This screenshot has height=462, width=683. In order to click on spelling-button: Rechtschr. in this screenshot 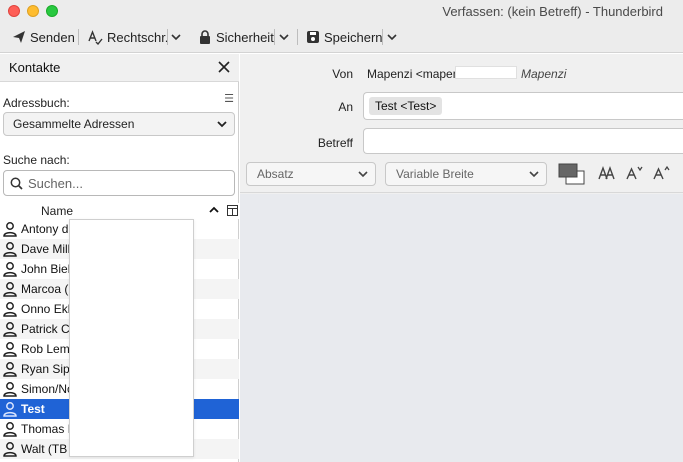, I will do `click(127, 37)`.